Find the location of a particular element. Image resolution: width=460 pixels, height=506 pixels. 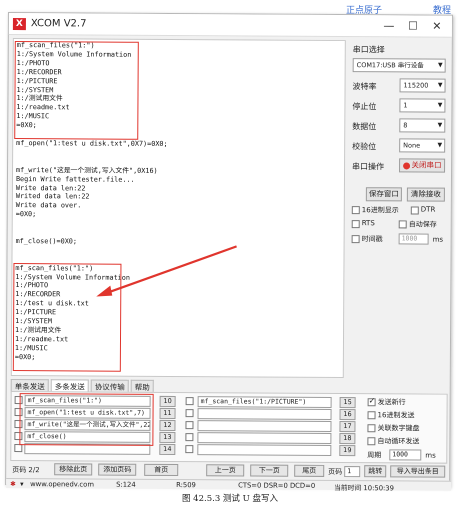

baud-select: 115200 ▼ is located at coordinates (422, 85).